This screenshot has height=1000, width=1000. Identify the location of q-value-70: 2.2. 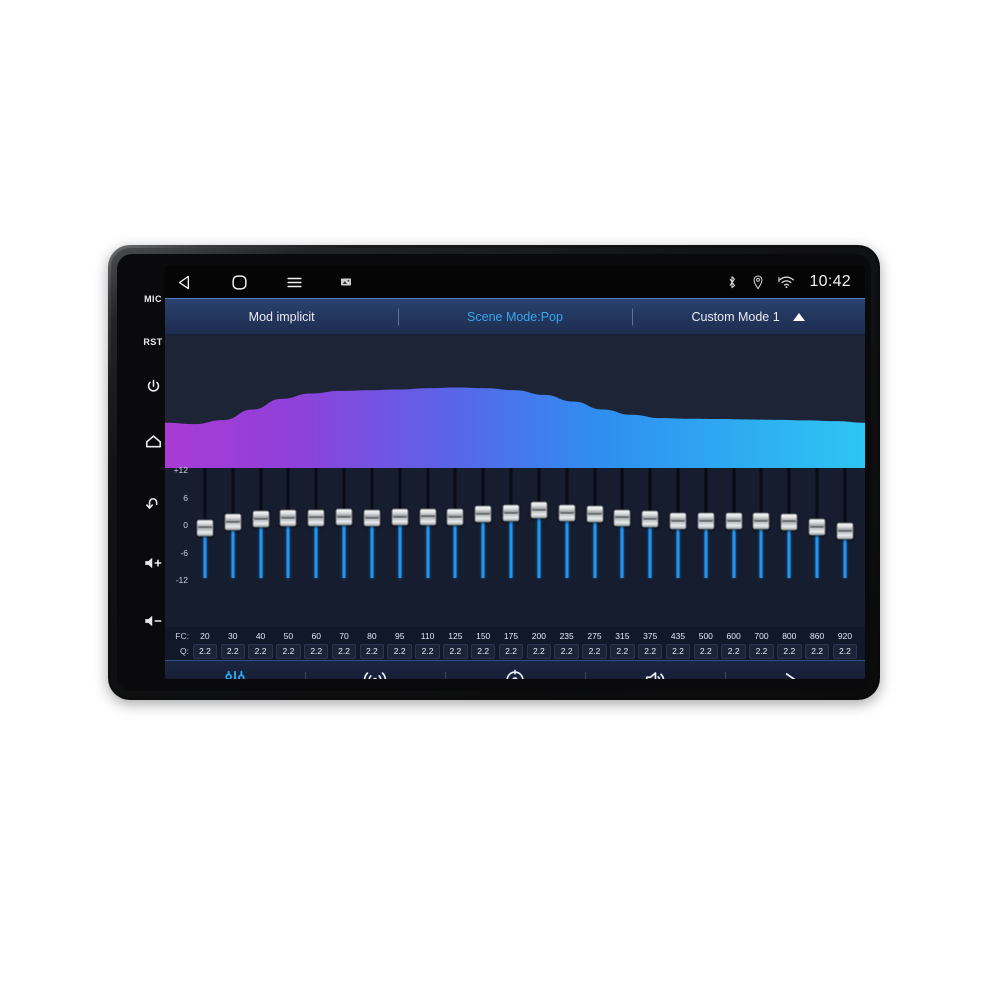
(344, 651).